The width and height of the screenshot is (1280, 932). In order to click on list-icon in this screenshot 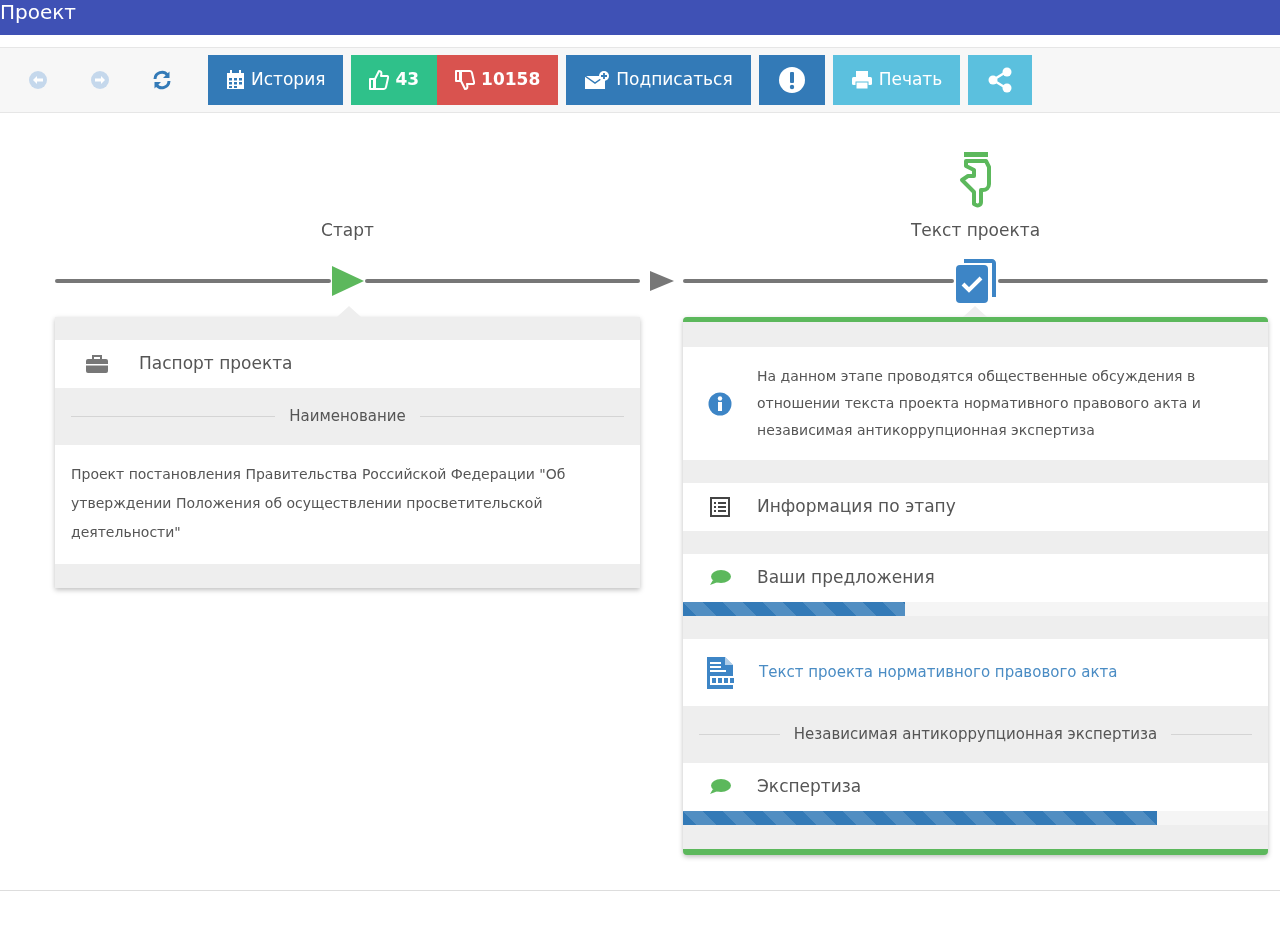, I will do `click(720, 507)`.